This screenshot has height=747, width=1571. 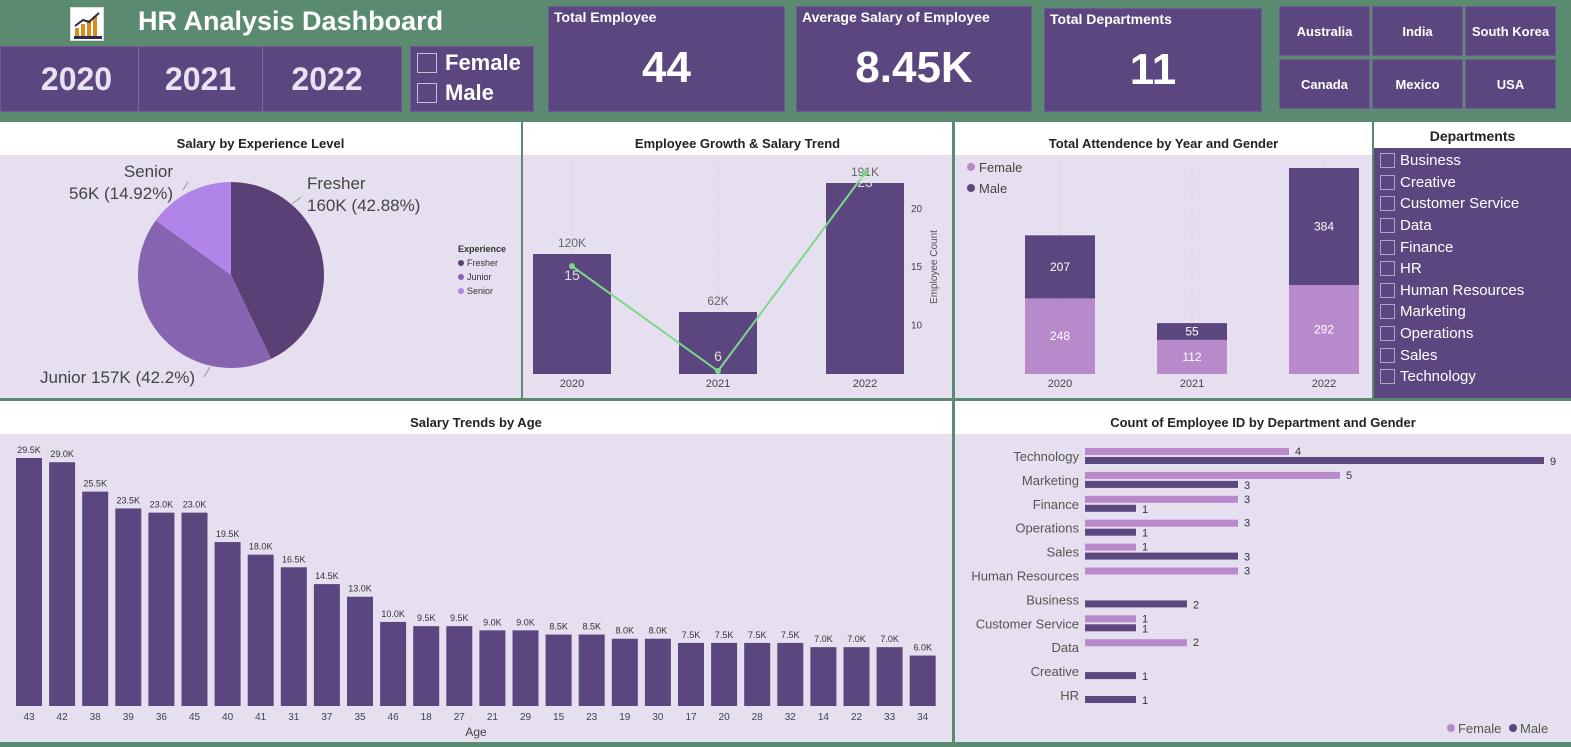 I want to click on y2-axis-label: Employee Count, so click(x=934, y=267).